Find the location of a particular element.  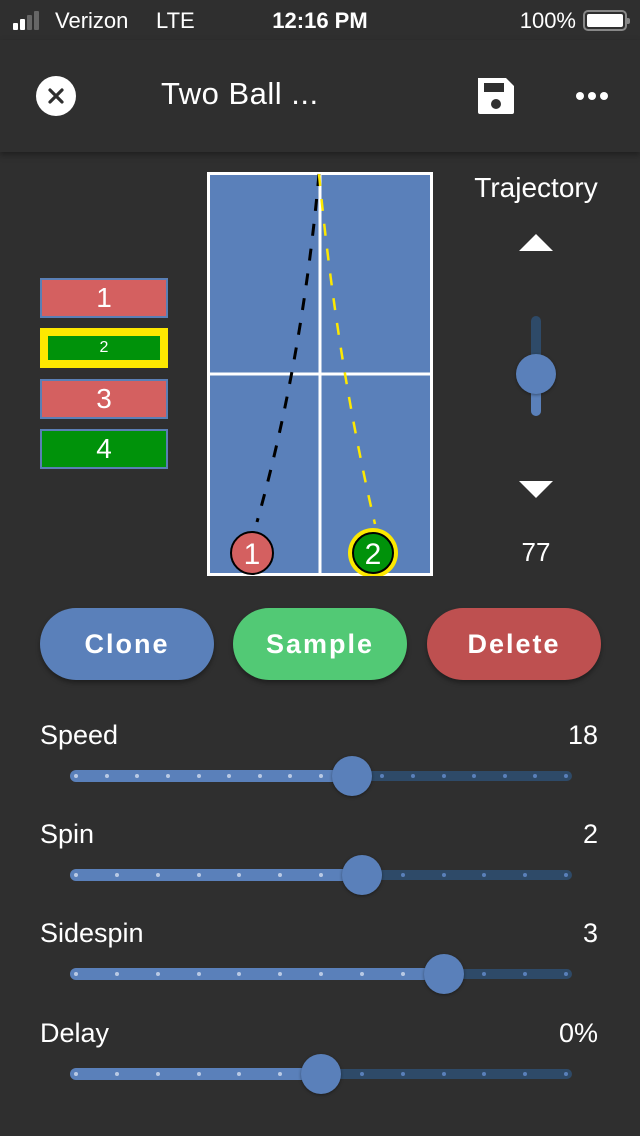

speed-label: Speed is located at coordinates (79, 735).